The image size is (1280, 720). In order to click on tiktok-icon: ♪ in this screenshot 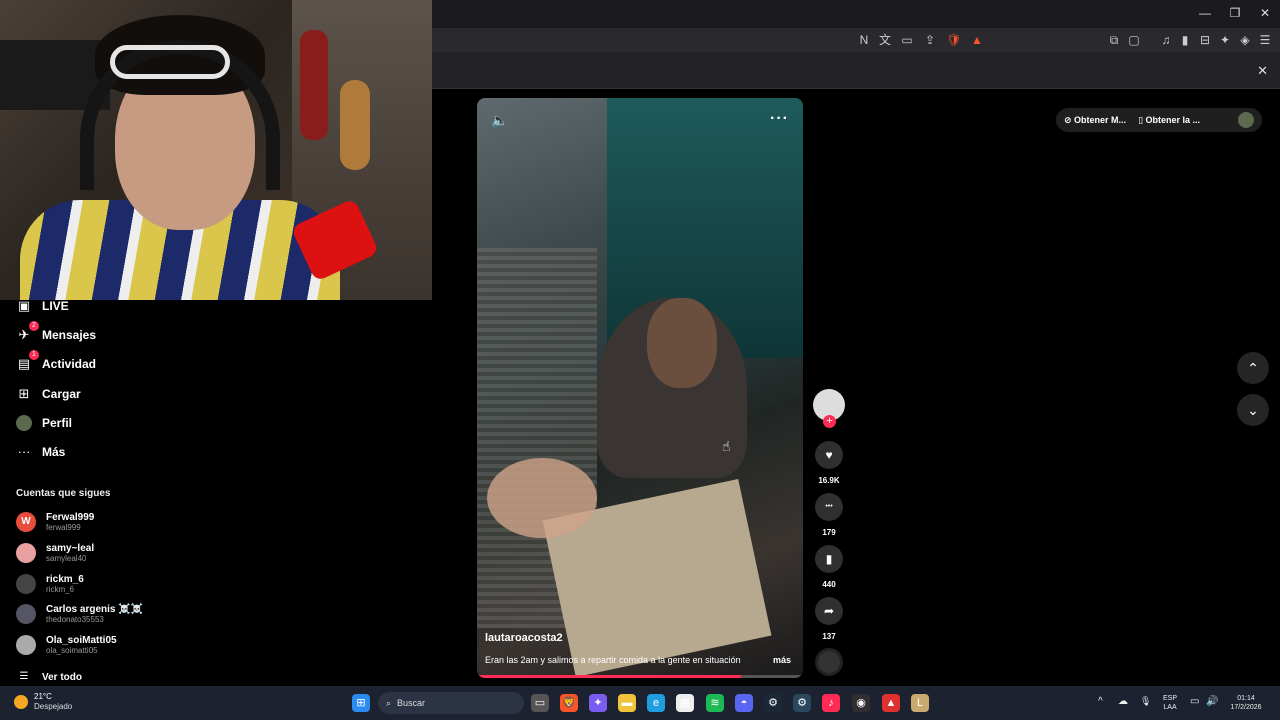, I will do `click(831, 703)`.